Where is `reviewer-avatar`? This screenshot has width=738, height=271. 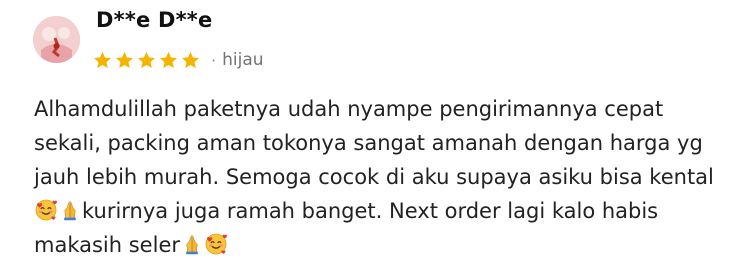 reviewer-avatar is located at coordinates (56, 39).